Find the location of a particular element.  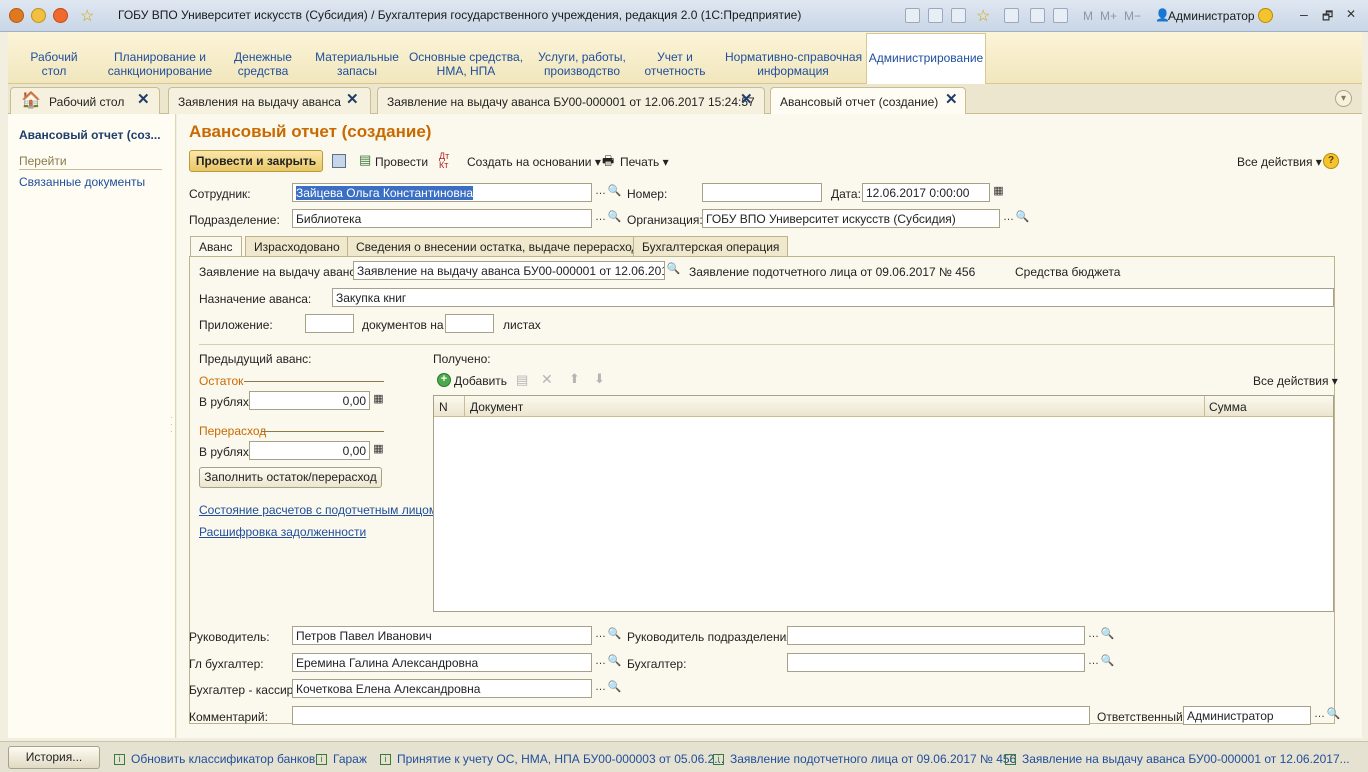

cashier-field: Кочеткова Елена Александровна is located at coordinates (442, 688).